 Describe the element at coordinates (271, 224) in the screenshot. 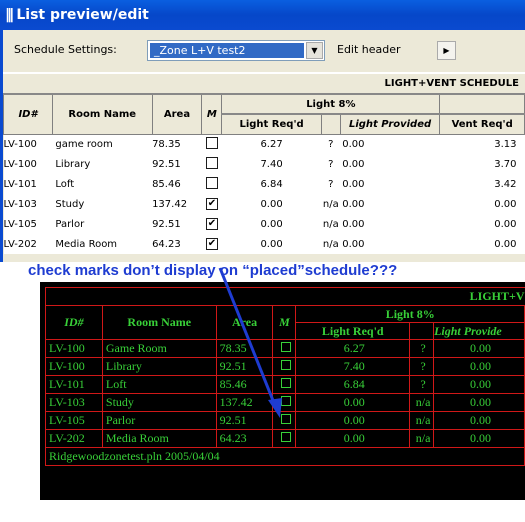

I see `cell-light-reqd: 0.00` at that location.